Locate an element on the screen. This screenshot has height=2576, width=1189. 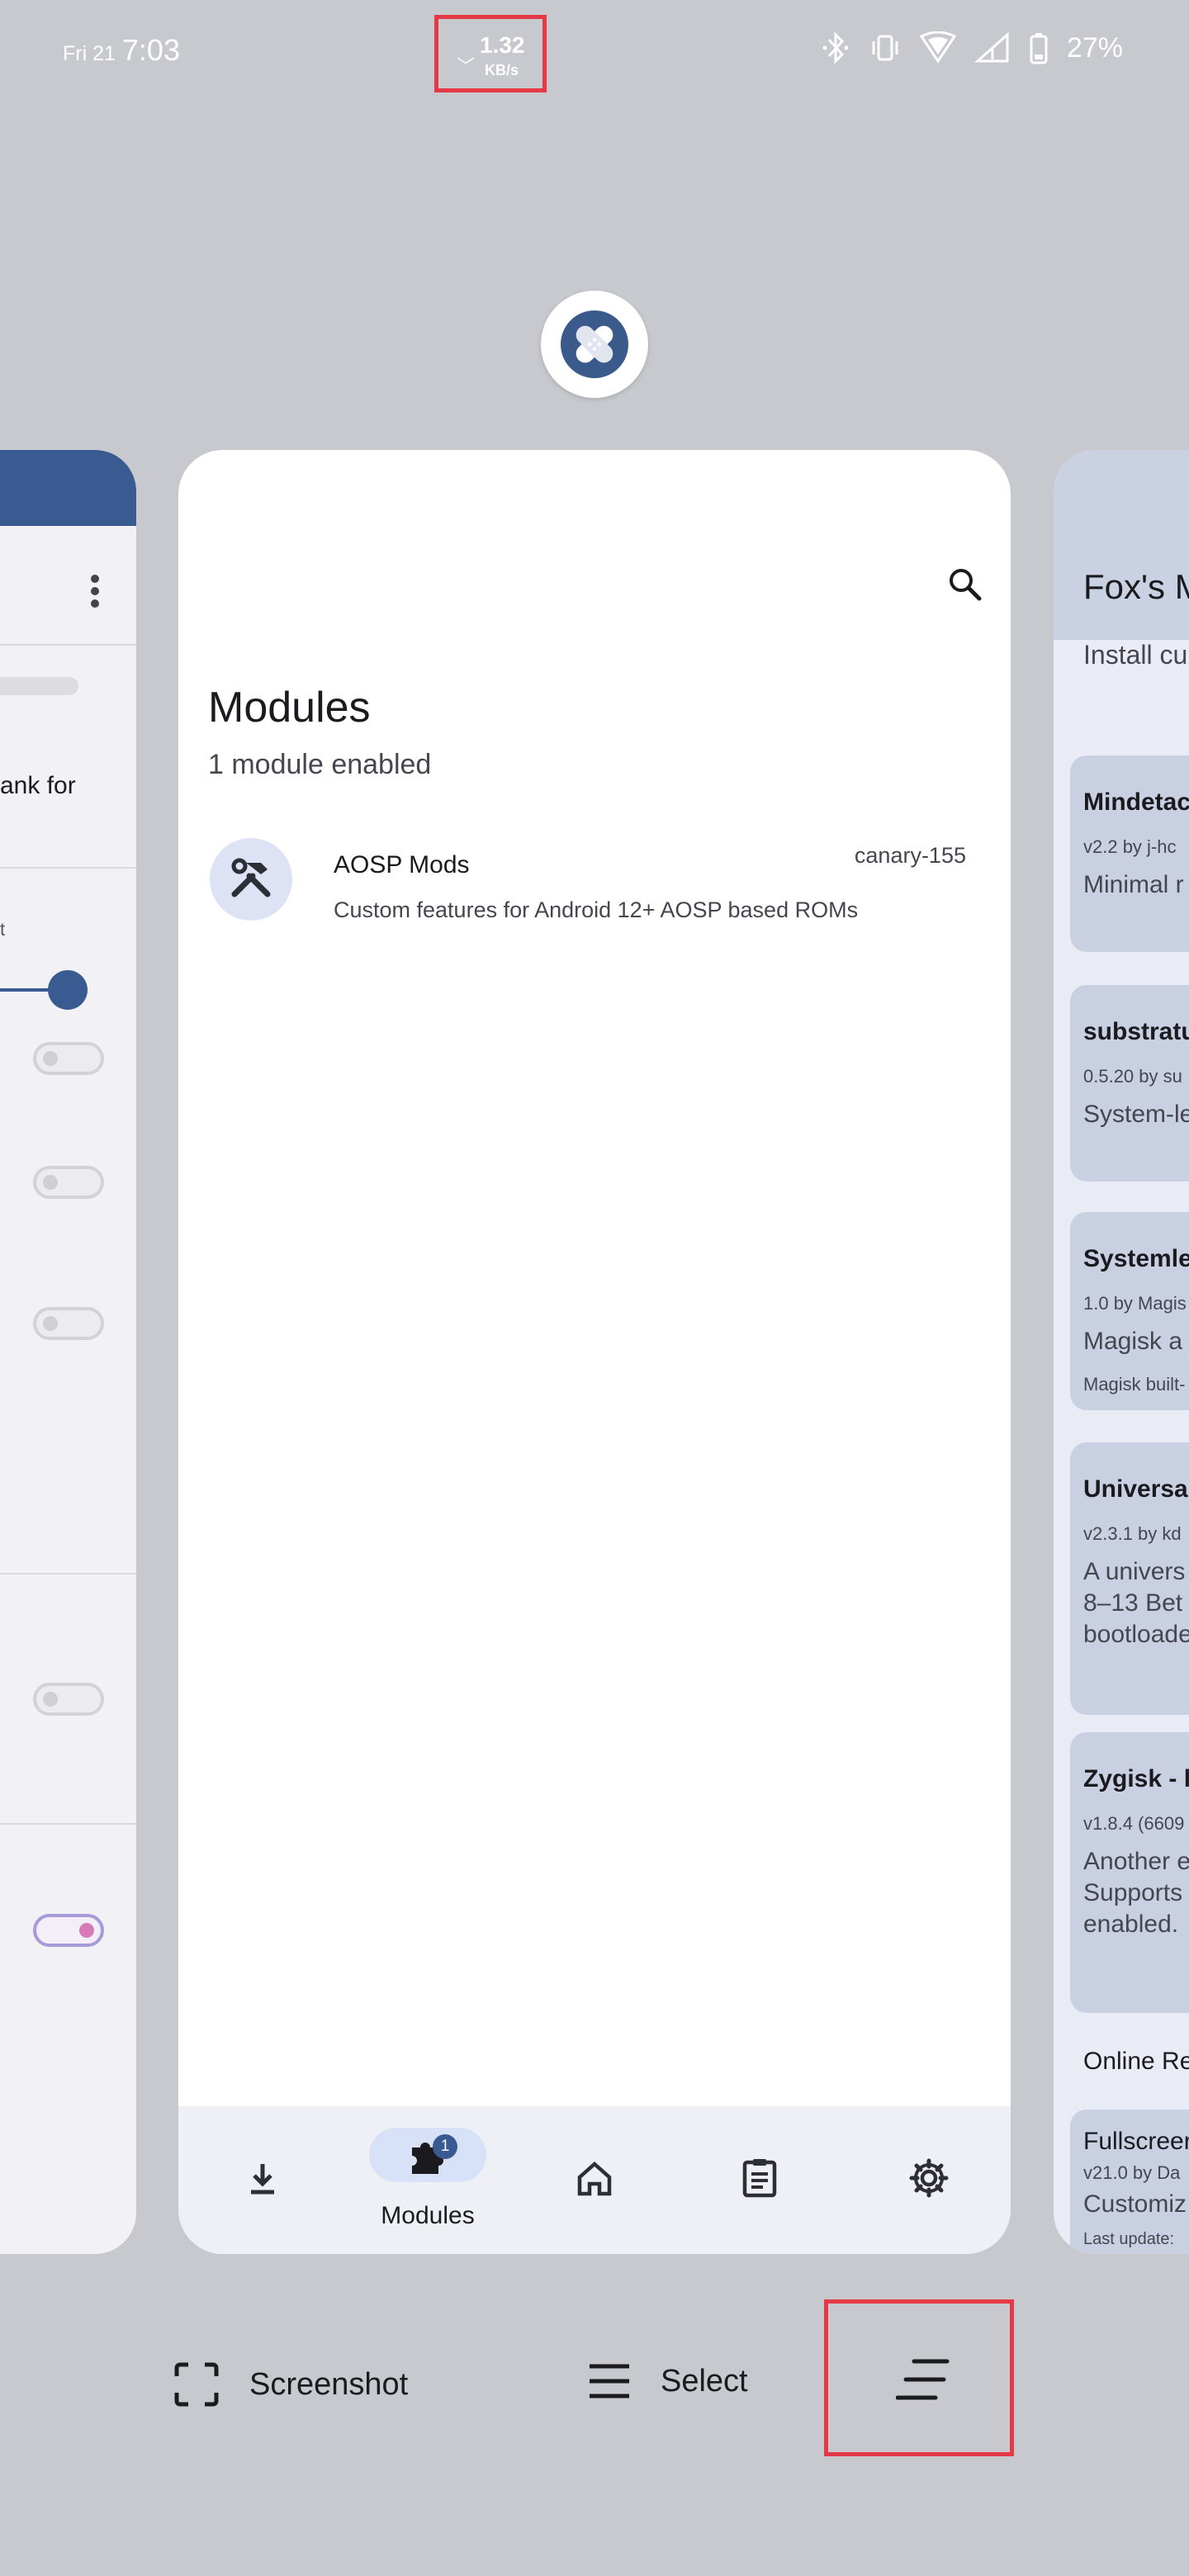
lsposed-app-icon is located at coordinates (594, 344).